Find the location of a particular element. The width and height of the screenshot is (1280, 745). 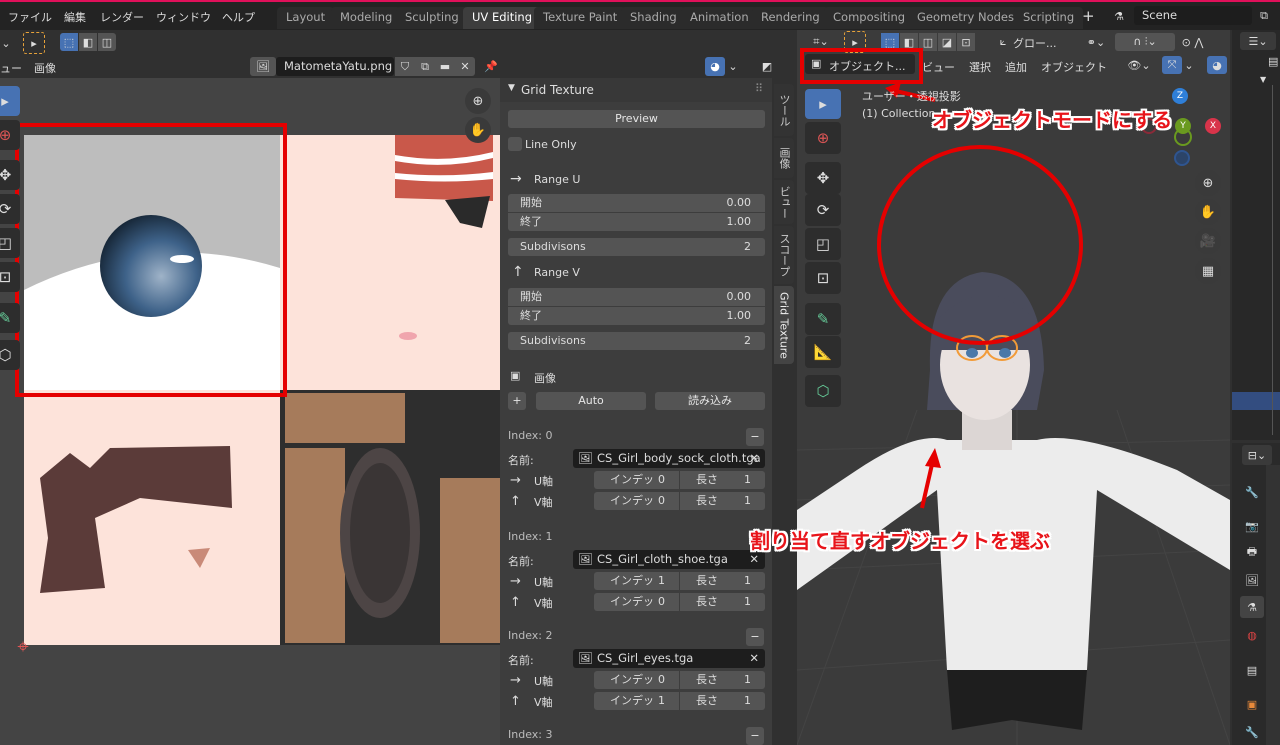

menu-edit: 編集 is located at coordinates (75, 17).